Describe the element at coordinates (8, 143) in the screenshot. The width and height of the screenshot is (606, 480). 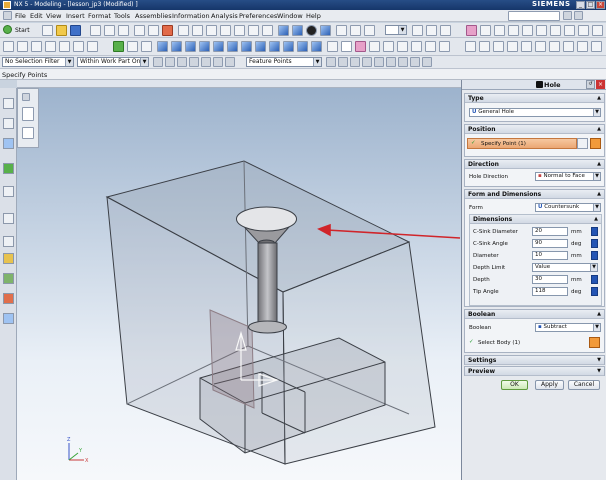
I see `part-navigator-icon` at that location.